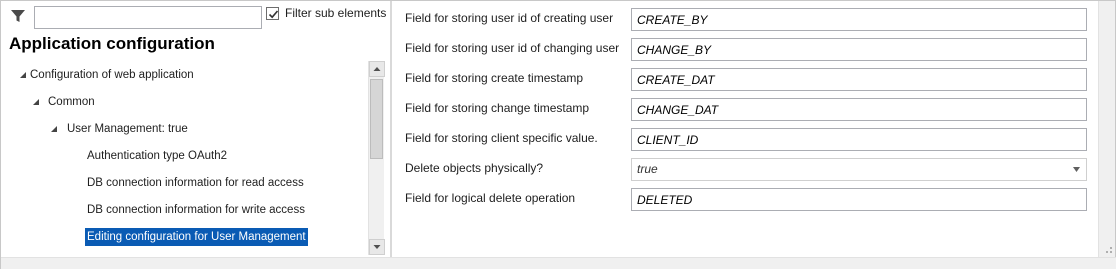 This screenshot has height=269, width=1116. What do you see at coordinates (647, 169) in the screenshot?
I see `select-value: true` at bounding box center [647, 169].